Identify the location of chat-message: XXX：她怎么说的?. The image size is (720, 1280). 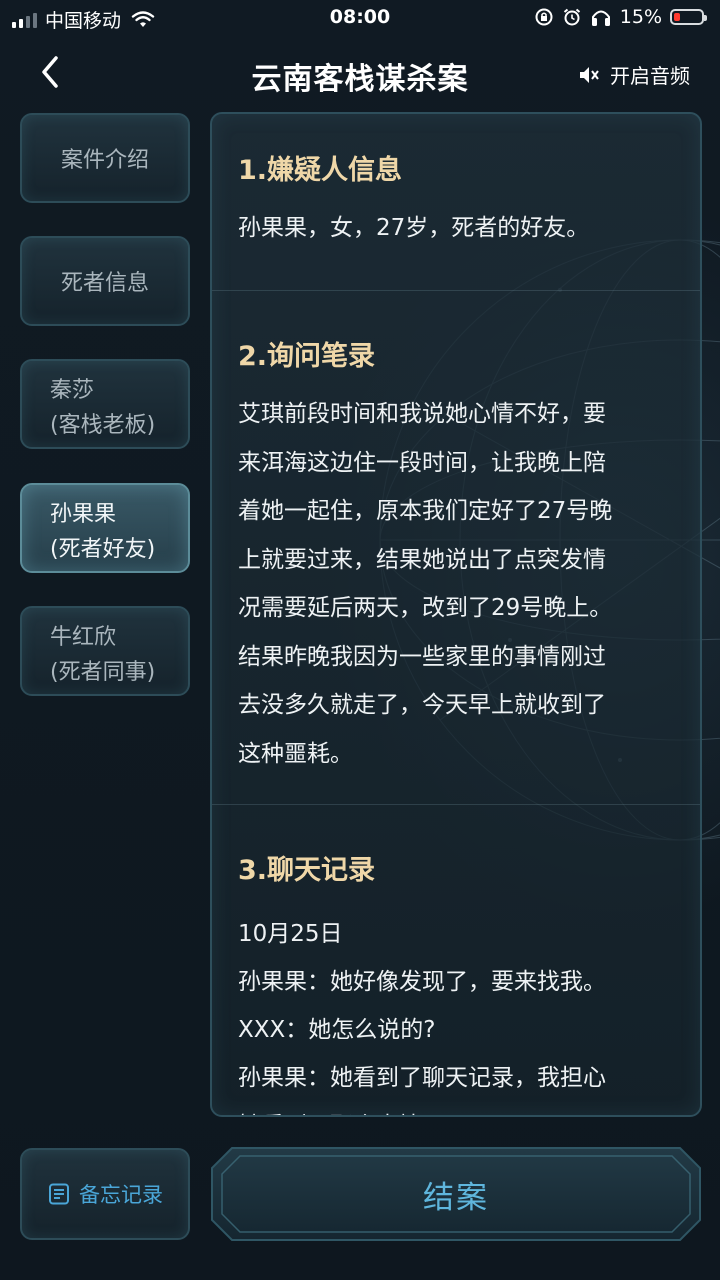
(337, 1030).